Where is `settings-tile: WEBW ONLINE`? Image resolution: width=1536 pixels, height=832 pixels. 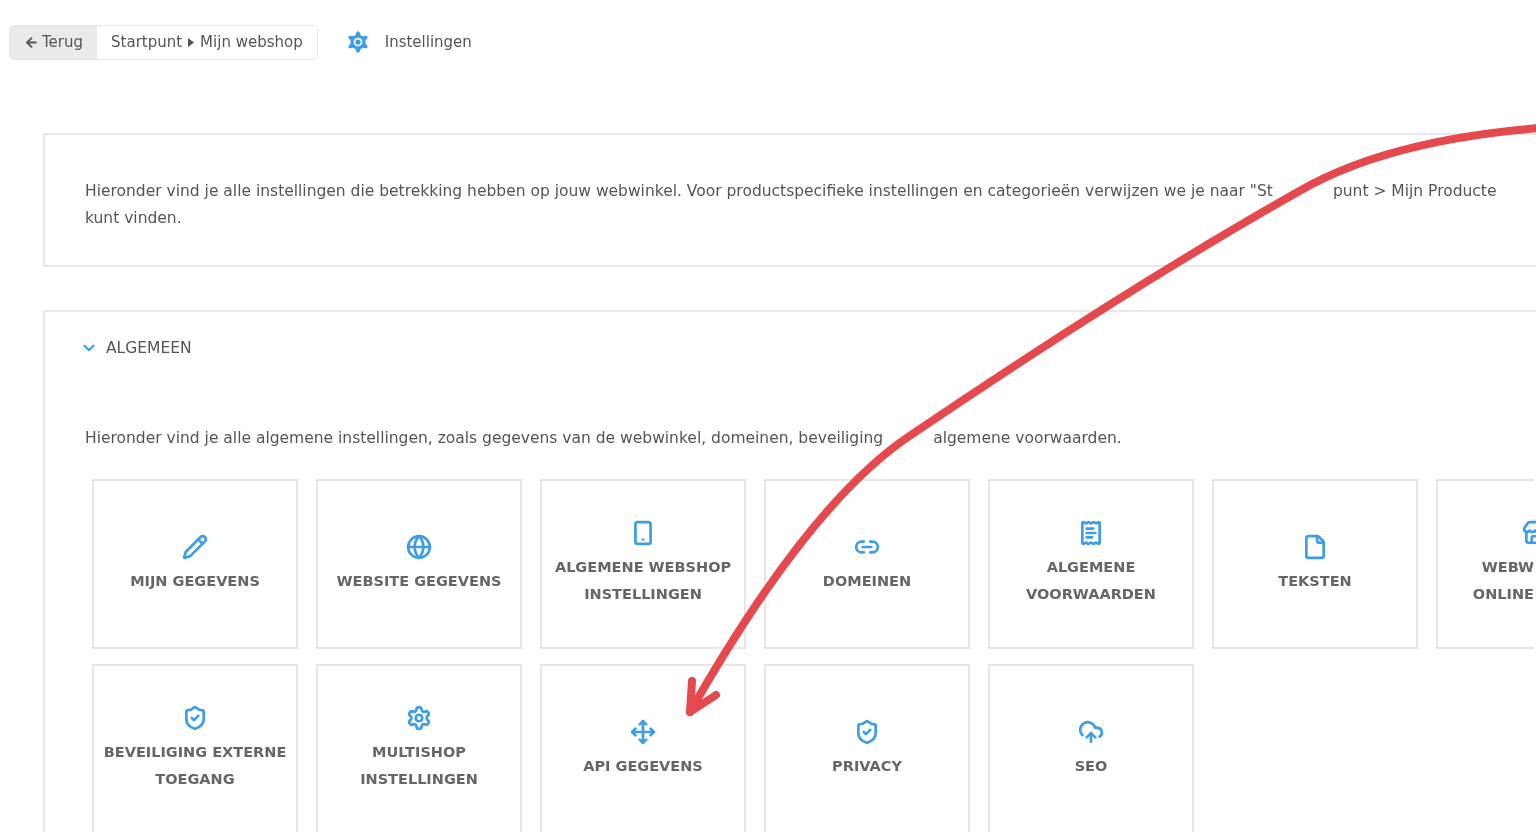
settings-tile: WEBW ONLINE is located at coordinates (1485, 564).